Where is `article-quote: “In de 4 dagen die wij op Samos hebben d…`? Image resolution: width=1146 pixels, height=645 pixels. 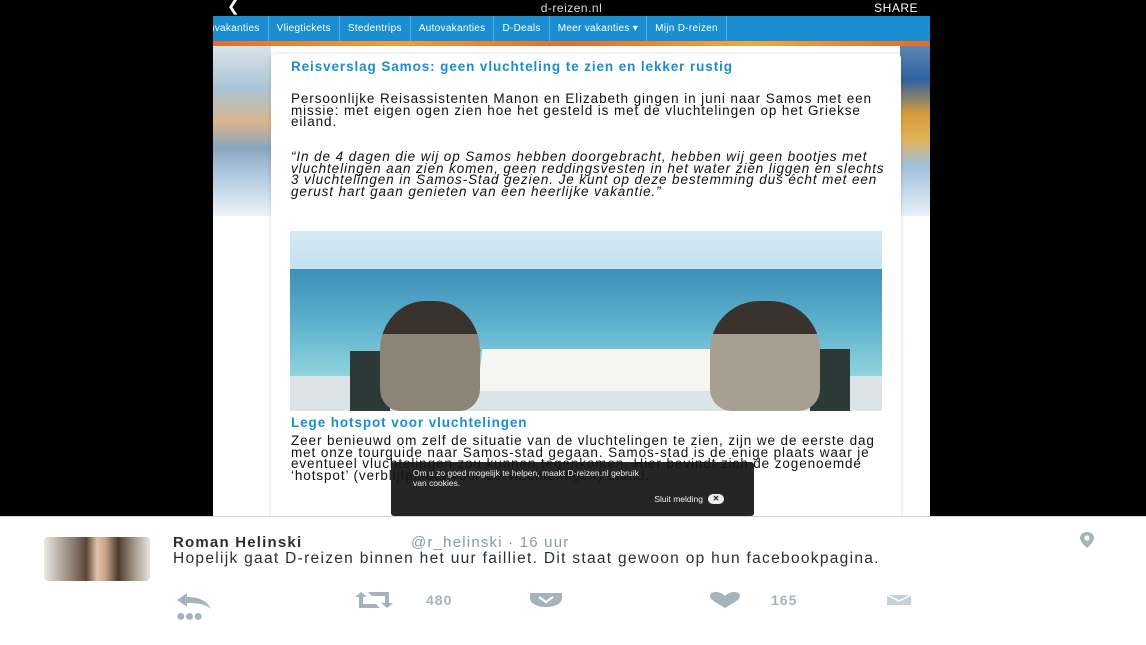 article-quote: “In de 4 dagen die wij op Samos hebben d… is located at coordinates (588, 174).